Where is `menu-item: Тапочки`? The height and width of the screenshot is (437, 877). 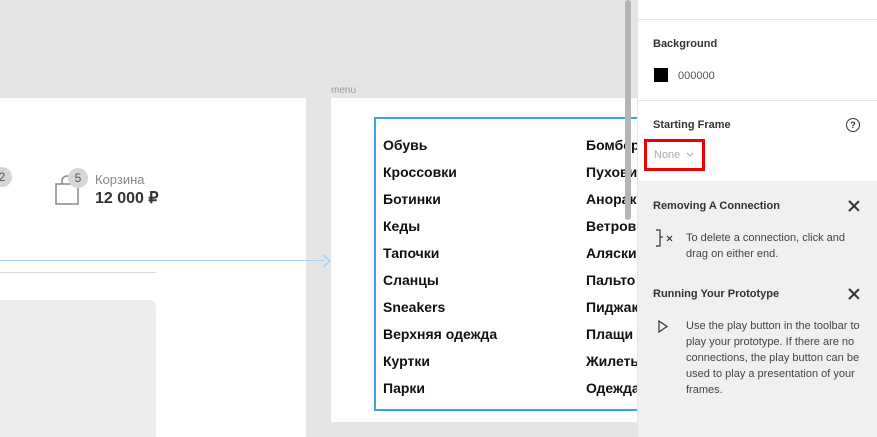
menu-item: Тапочки is located at coordinates (440, 257).